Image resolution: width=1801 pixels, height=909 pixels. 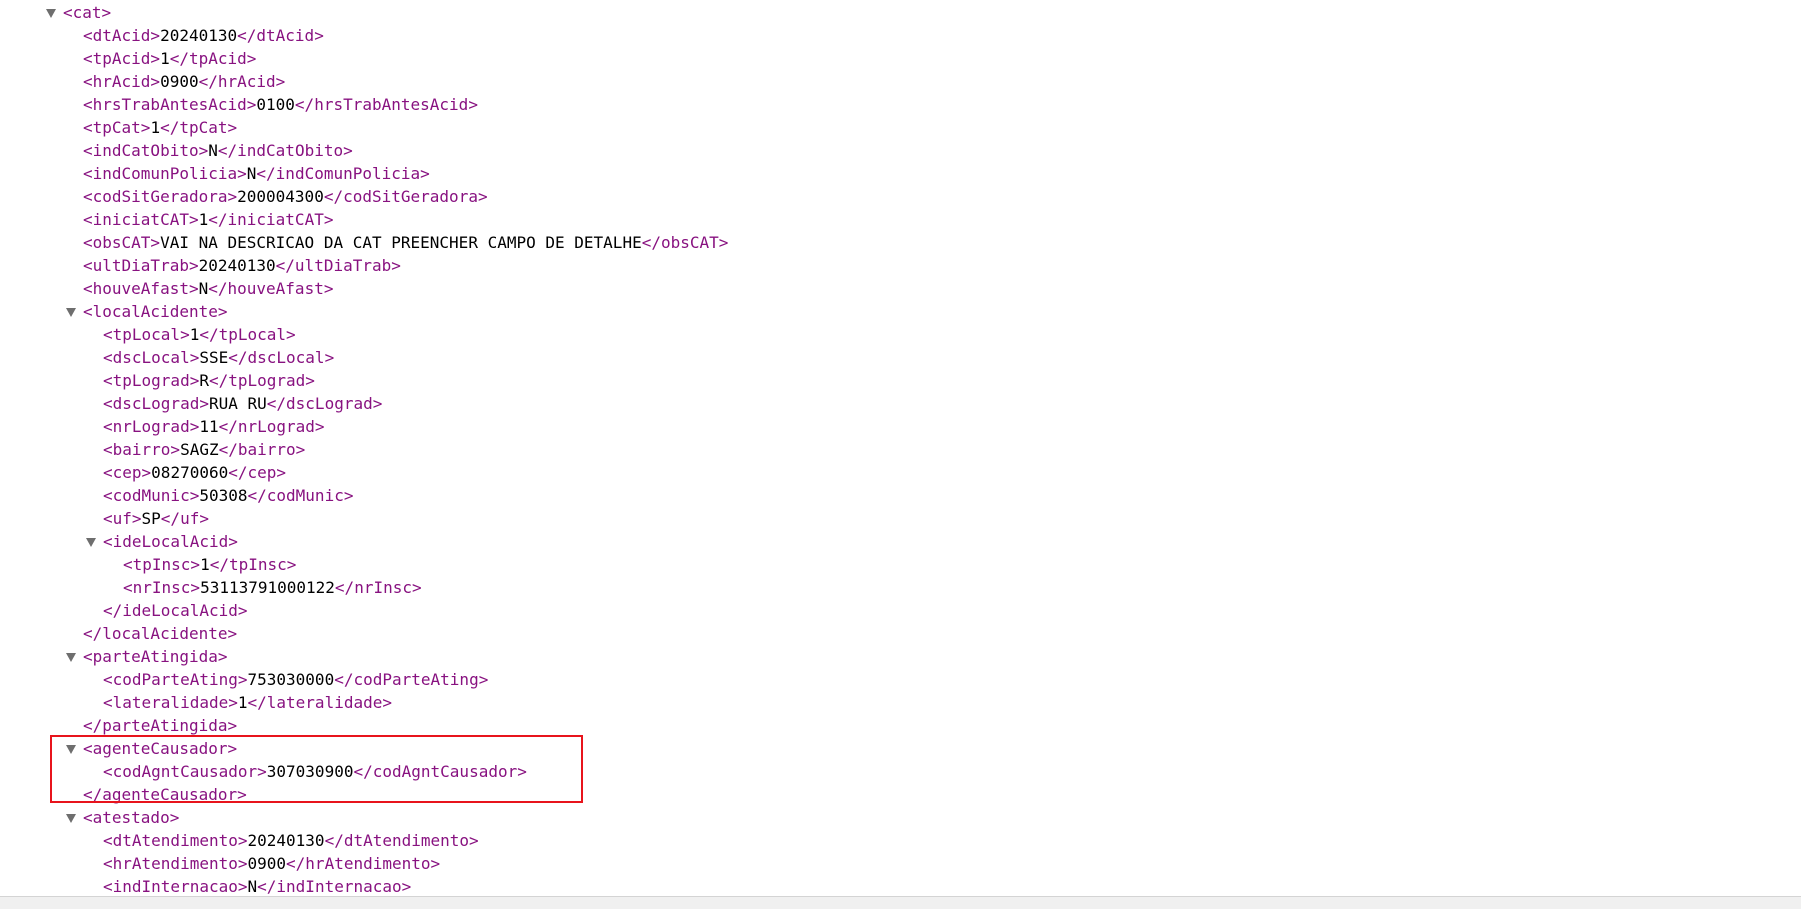 What do you see at coordinates (122, 58) in the screenshot?
I see `xml-open-tag: <tpAcid>` at bounding box center [122, 58].